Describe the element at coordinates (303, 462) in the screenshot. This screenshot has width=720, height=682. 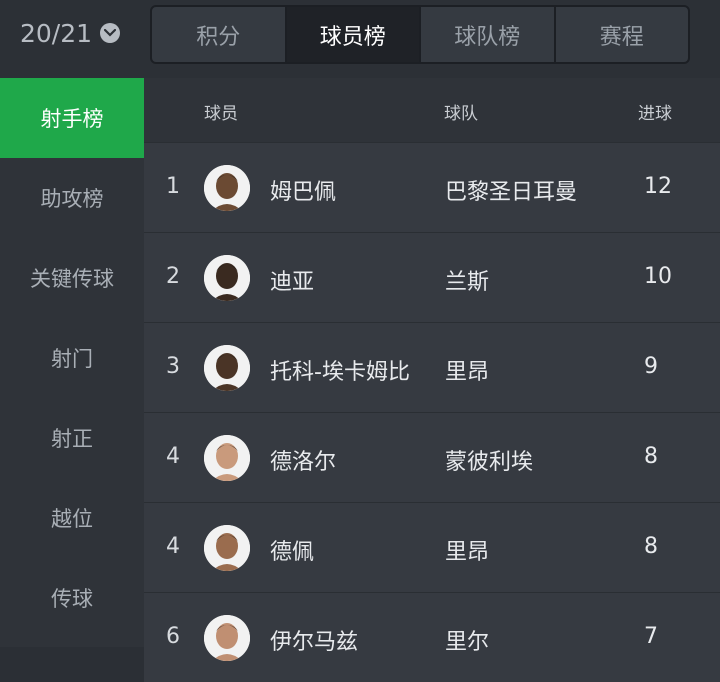
I see `player-name: 德洛尔` at that location.